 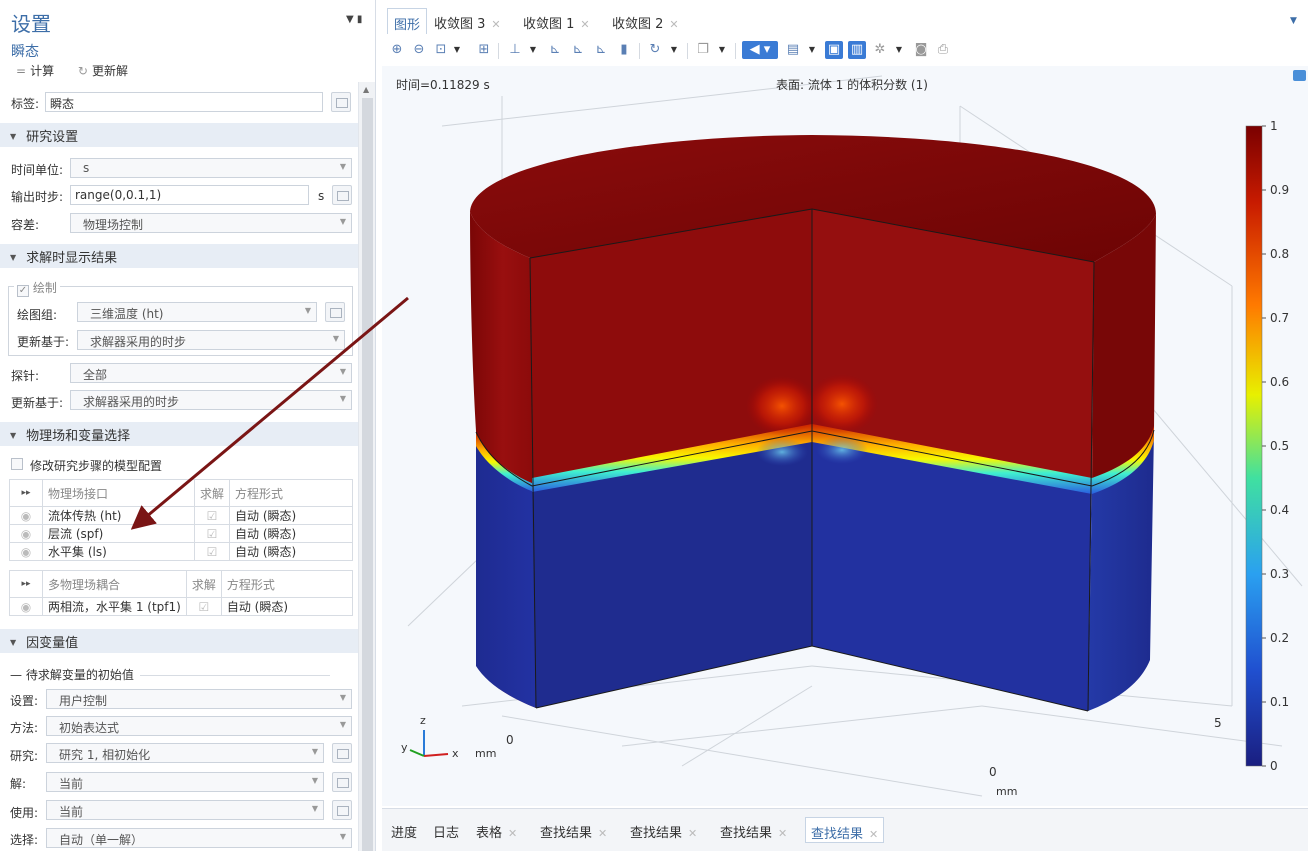 I want to click on plot-group-select: 三维温度 (ht) ▼, so click(x=197, y=312).